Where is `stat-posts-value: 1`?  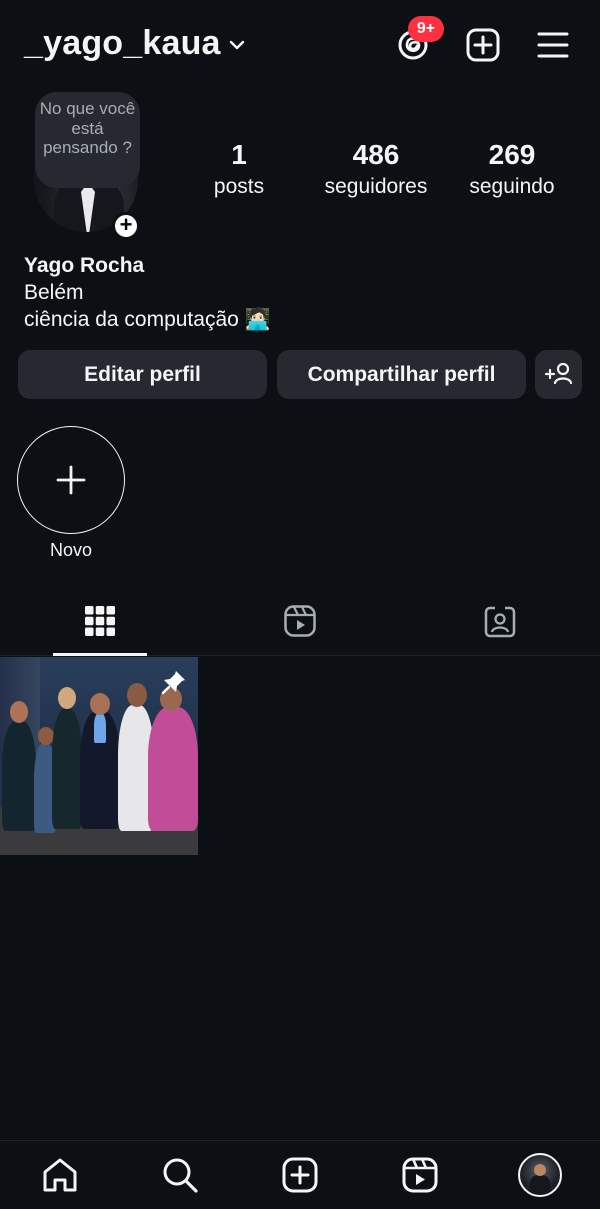
stat-posts-value: 1 is located at coordinates (239, 154).